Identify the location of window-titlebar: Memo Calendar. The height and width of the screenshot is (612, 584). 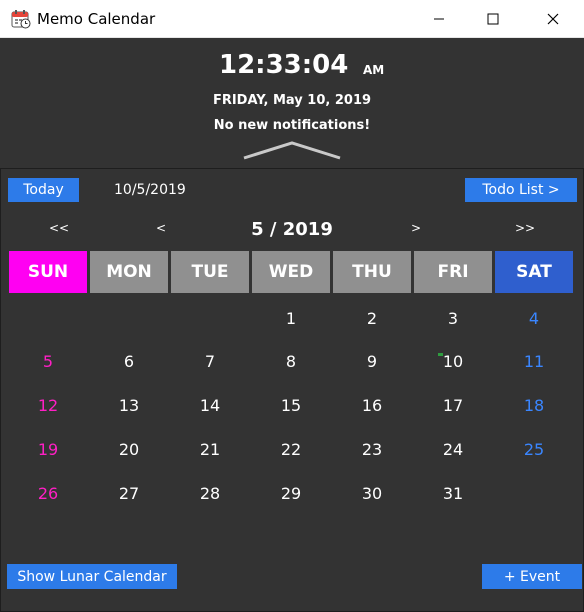
(292, 19).